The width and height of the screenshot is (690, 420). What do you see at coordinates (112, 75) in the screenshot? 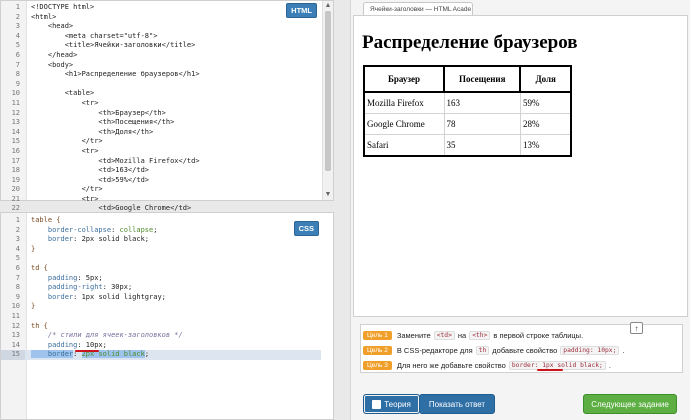
I see `code-text: <h1>Распределение браузеров</h1>` at bounding box center [112, 75].